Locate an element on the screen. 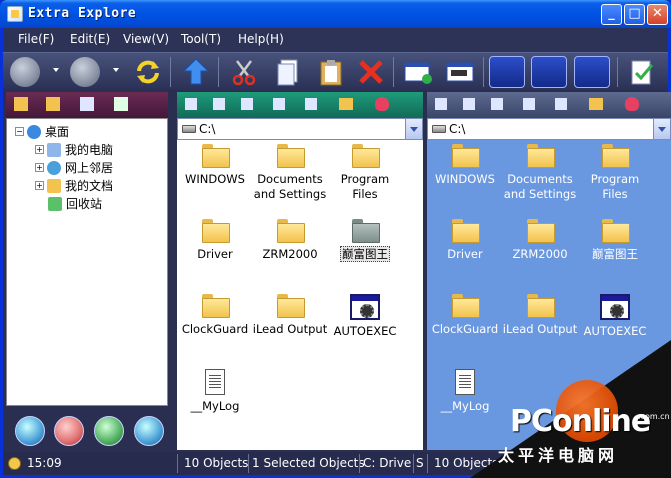  menu-edit: Edit(E) is located at coordinates (90, 39).